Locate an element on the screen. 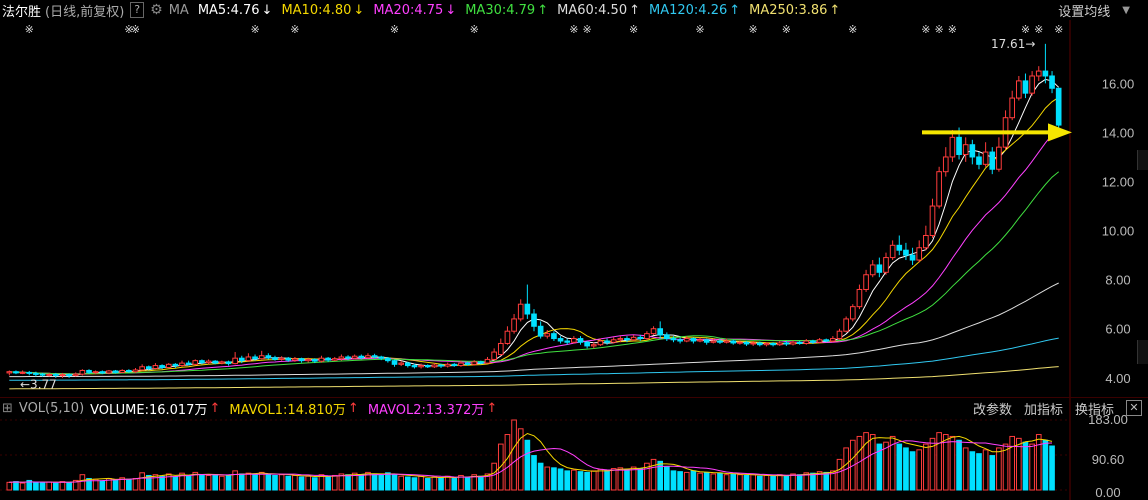 This screenshot has width=1148, height=500. mavol1-line is located at coordinates (531, 457).